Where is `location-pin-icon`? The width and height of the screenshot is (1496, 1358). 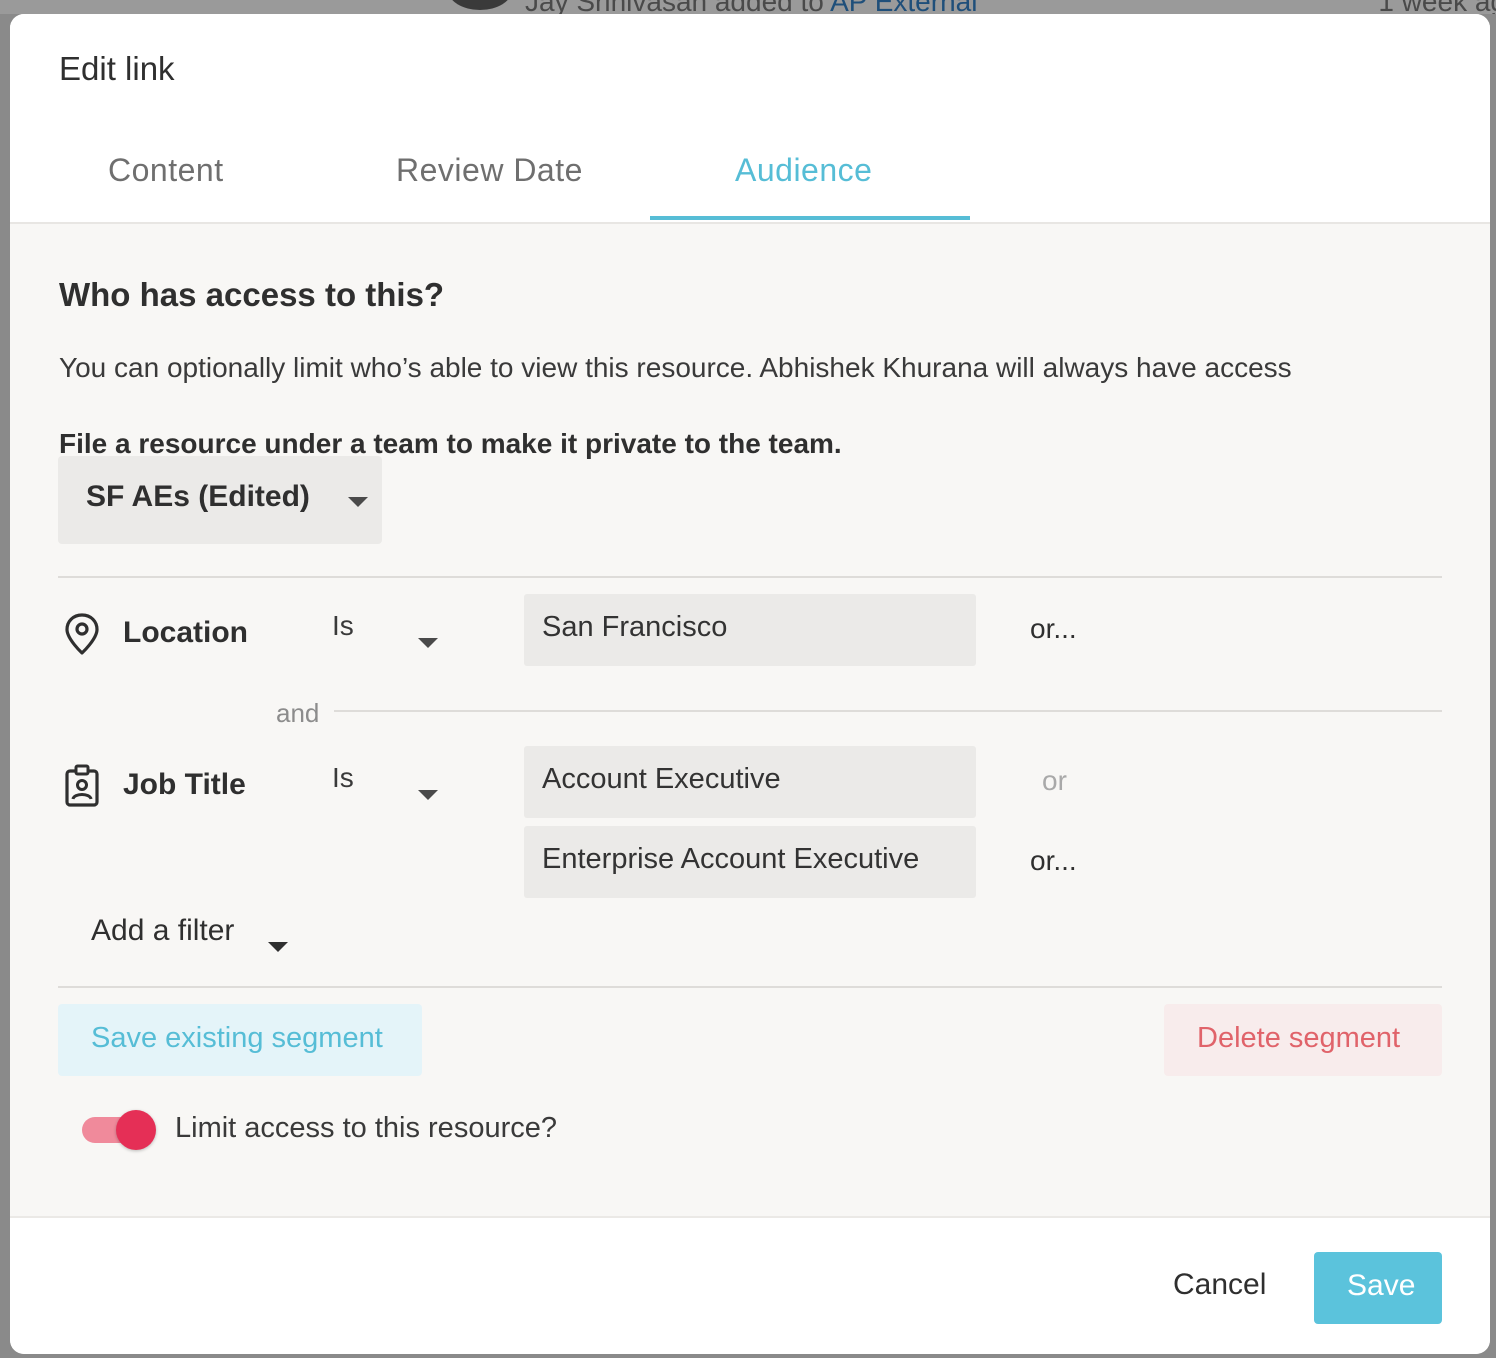 location-pin-icon is located at coordinates (82, 634).